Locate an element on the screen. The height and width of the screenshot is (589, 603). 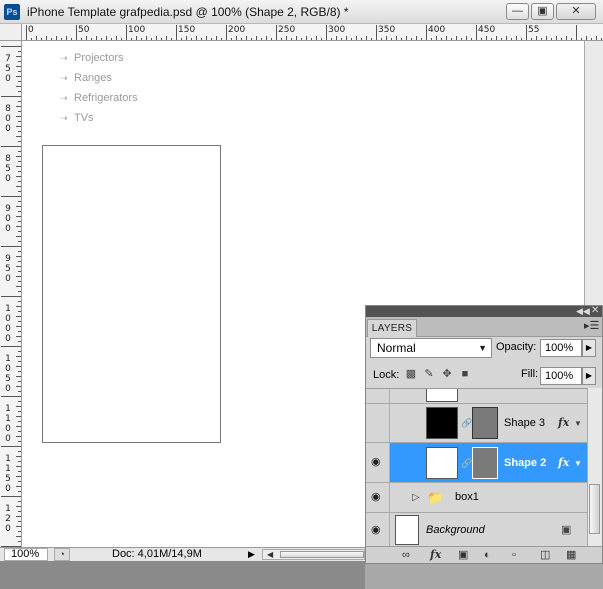
ruler-label: 950 is located at coordinates (8, 269).